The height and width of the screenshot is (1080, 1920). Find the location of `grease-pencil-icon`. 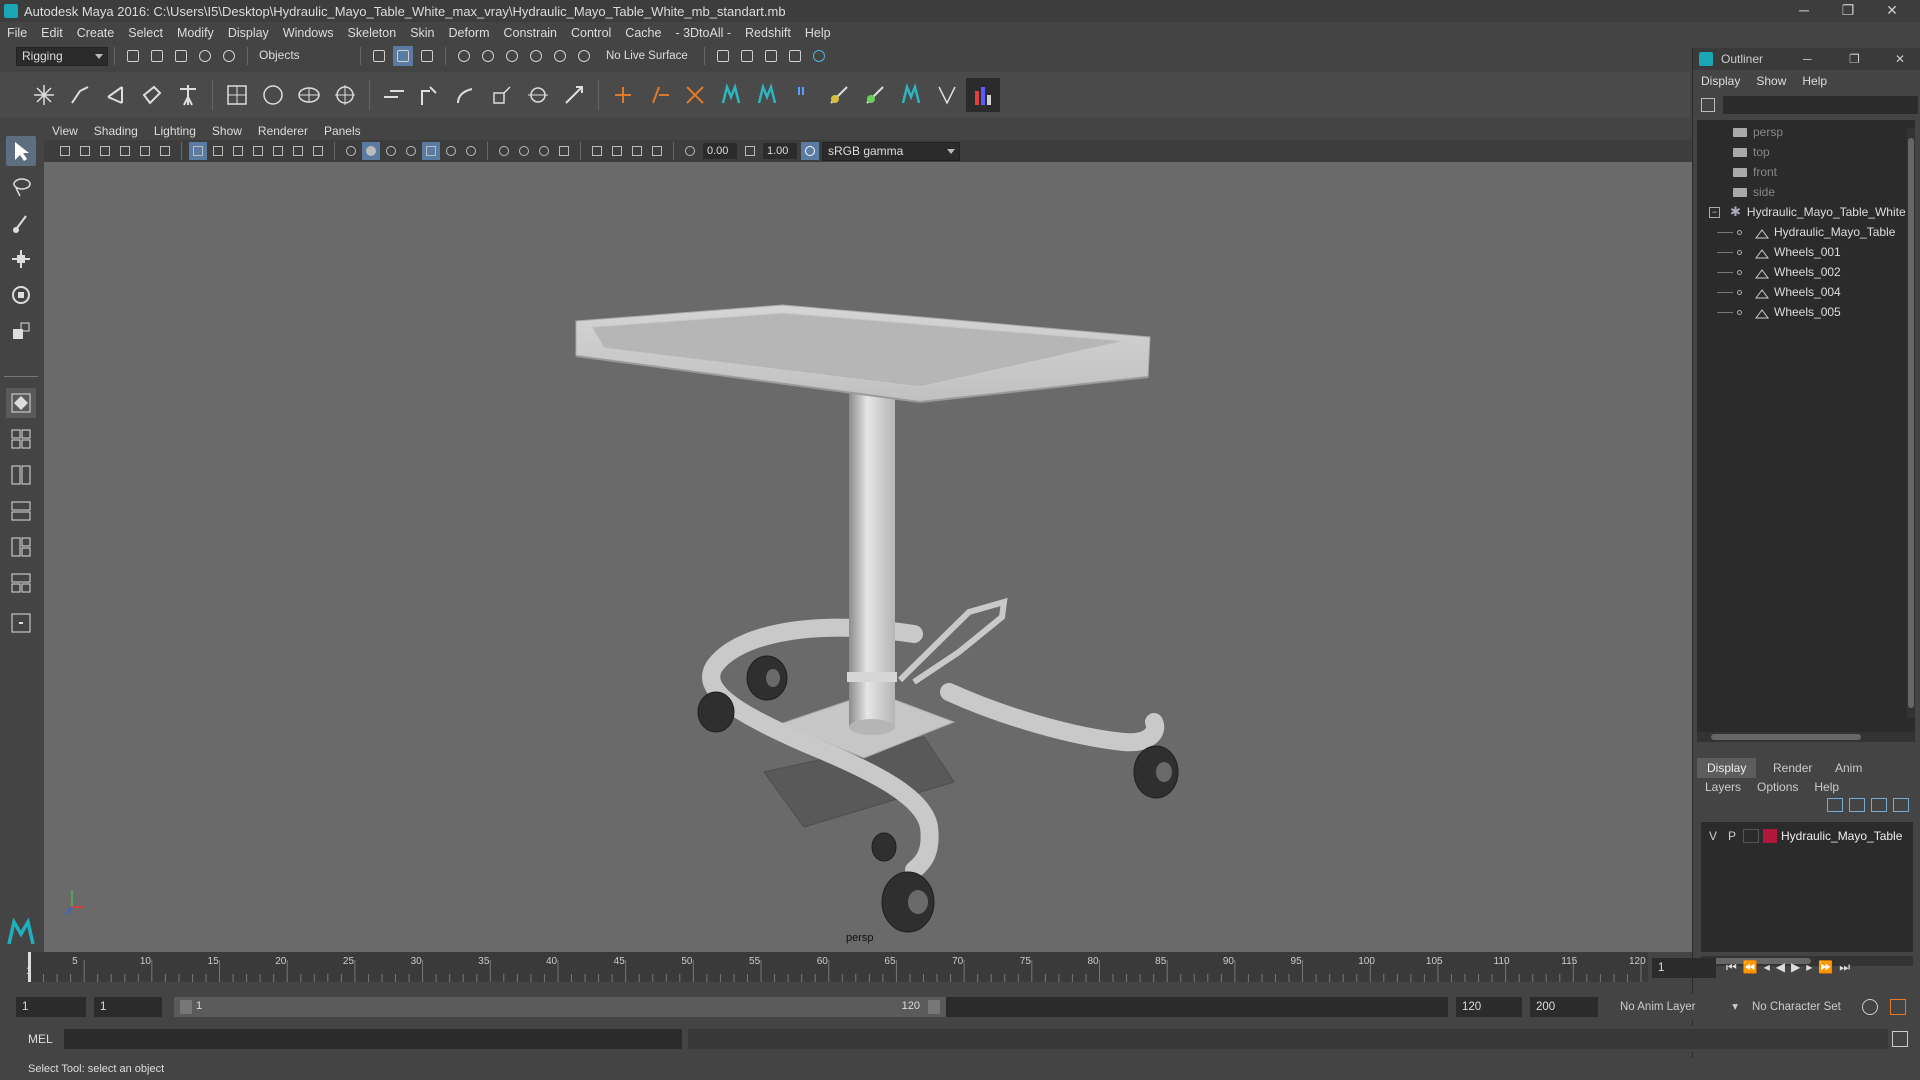

grease-pencil-icon is located at coordinates (165, 151).